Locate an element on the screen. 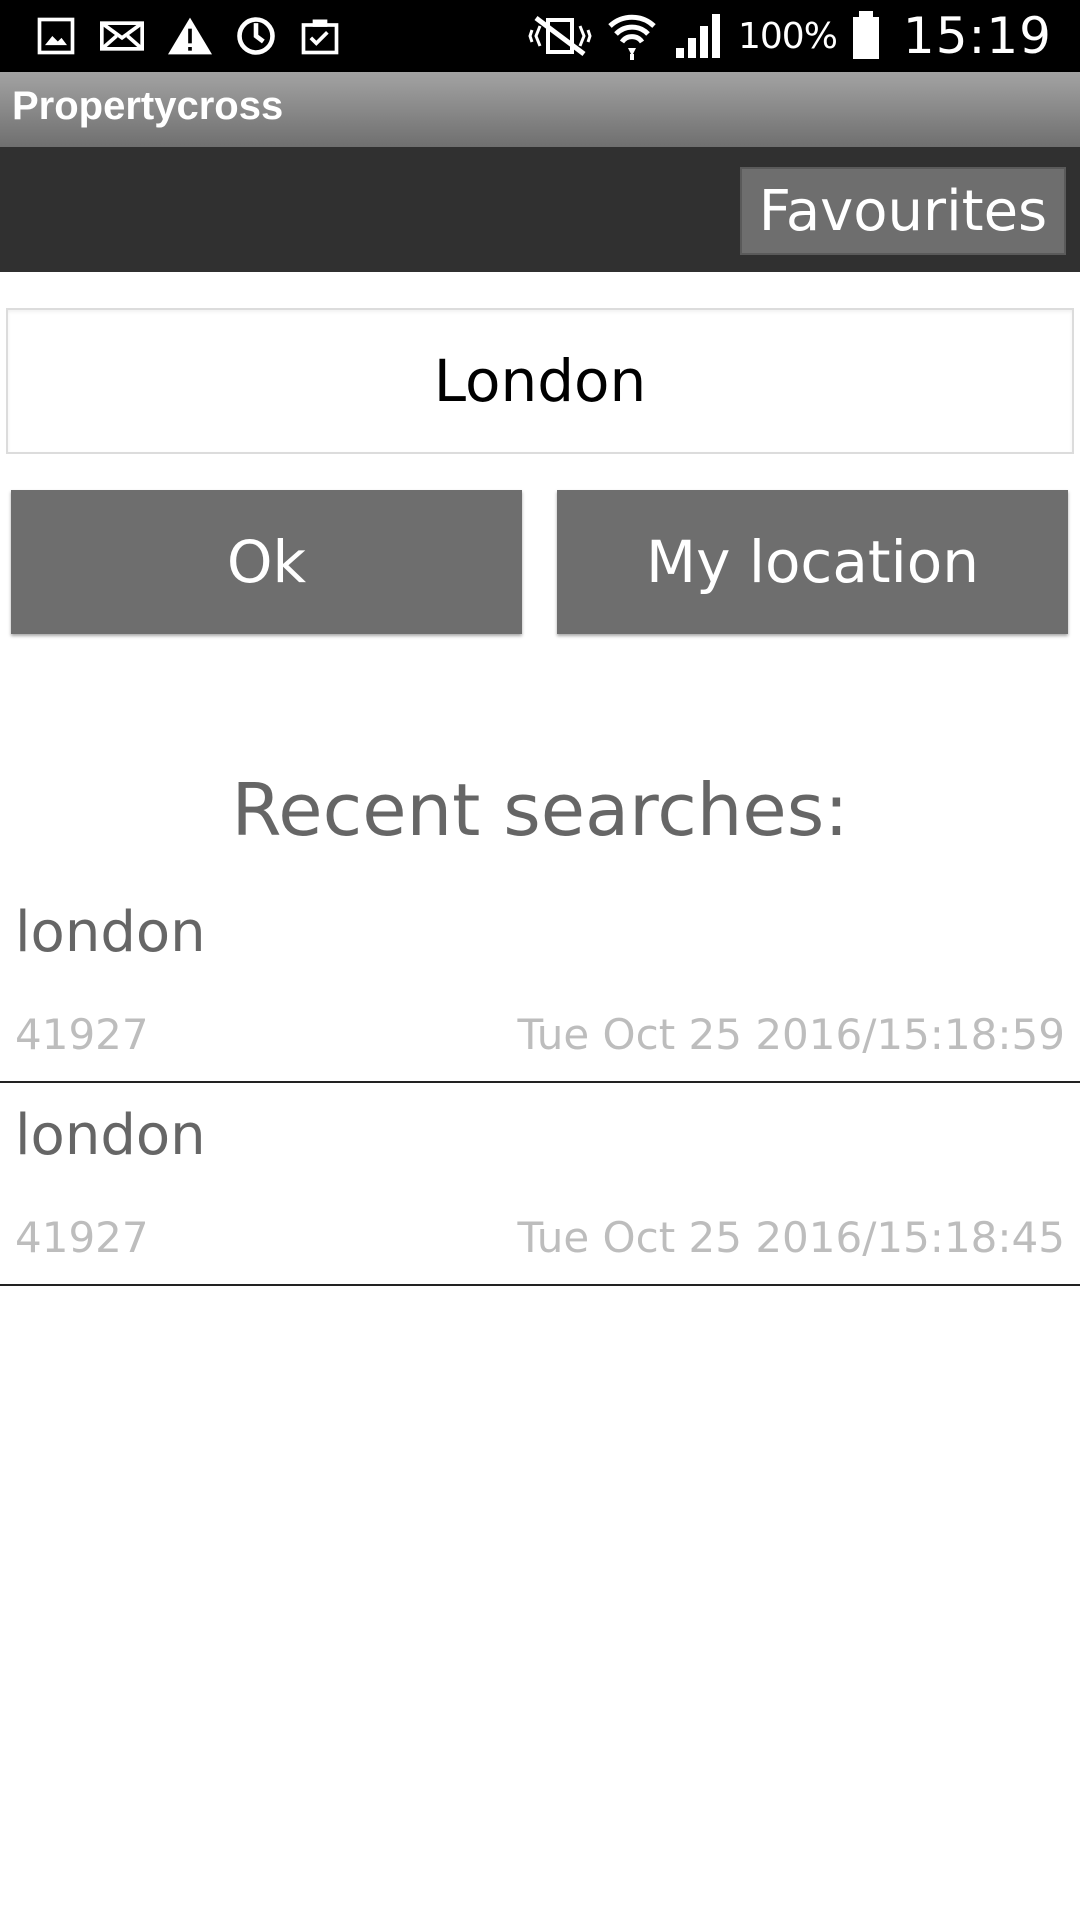  mail-icon is located at coordinates (122, 36).